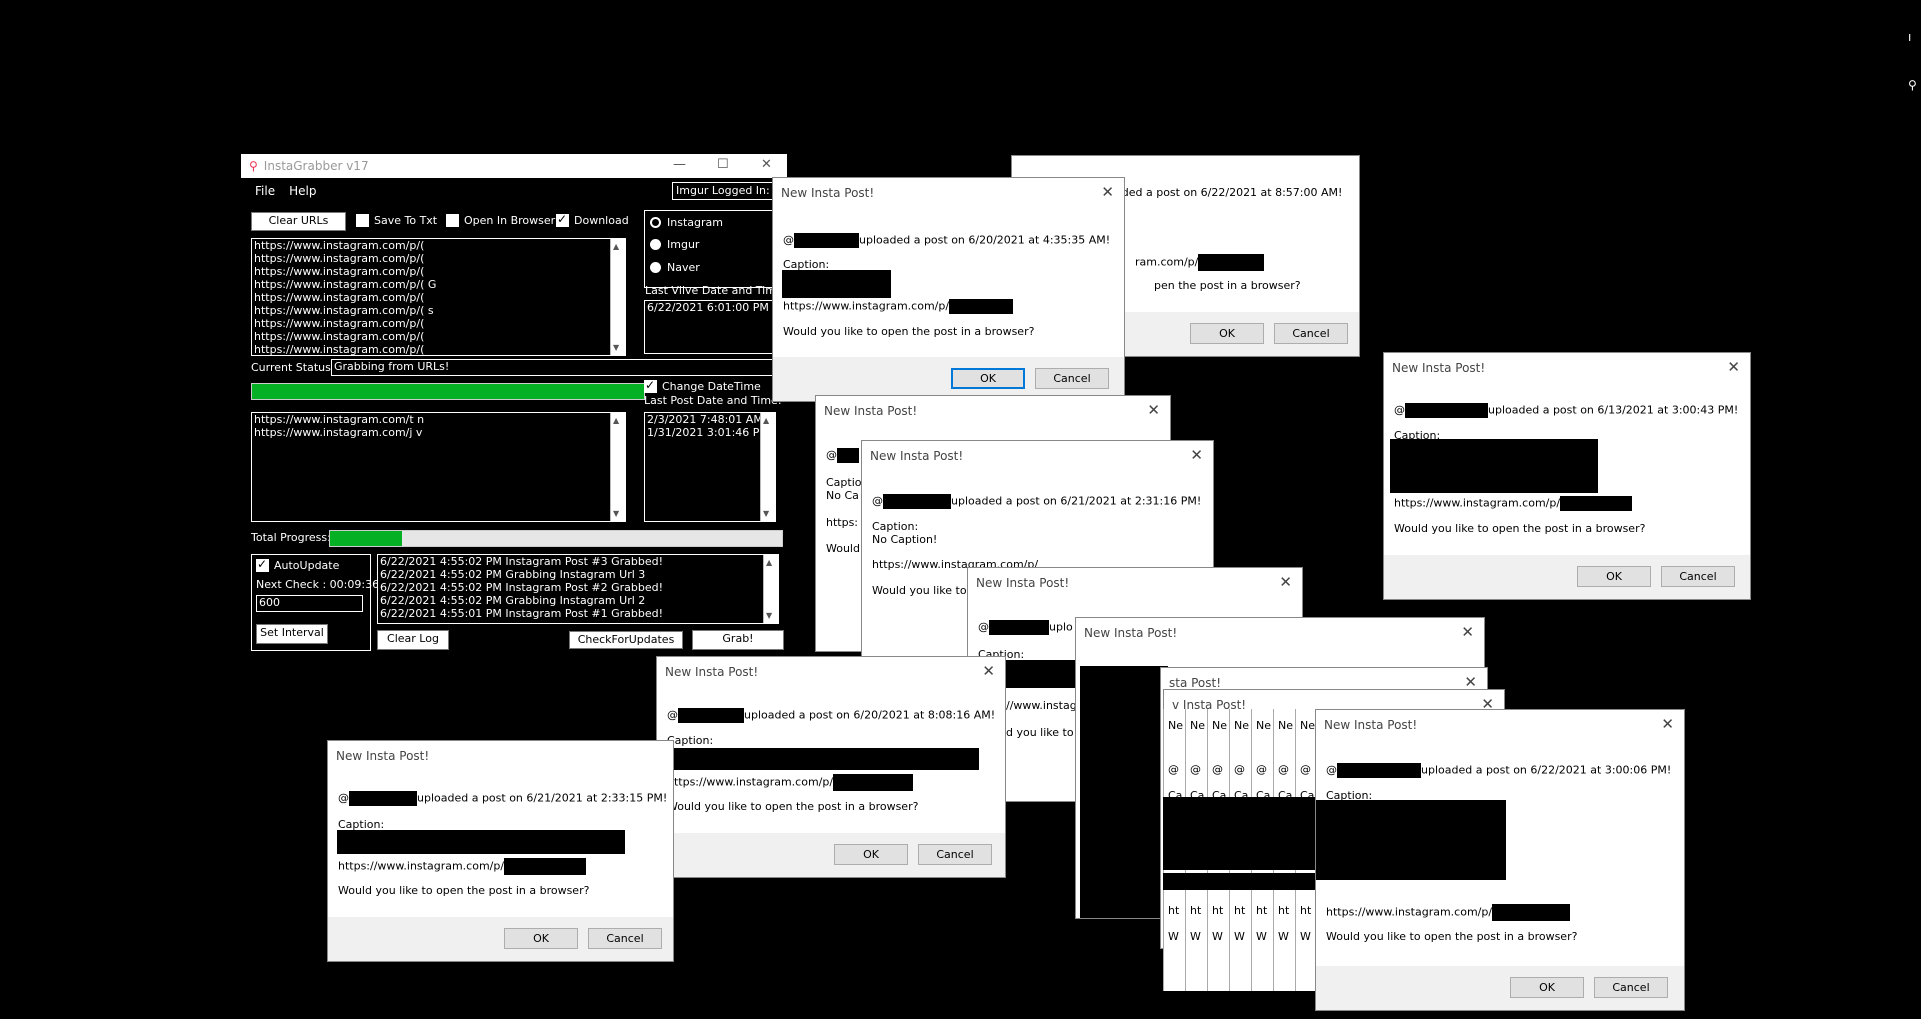 This screenshot has width=1921, height=1019. I want to click on dialog-message: @, so click(842, 455).